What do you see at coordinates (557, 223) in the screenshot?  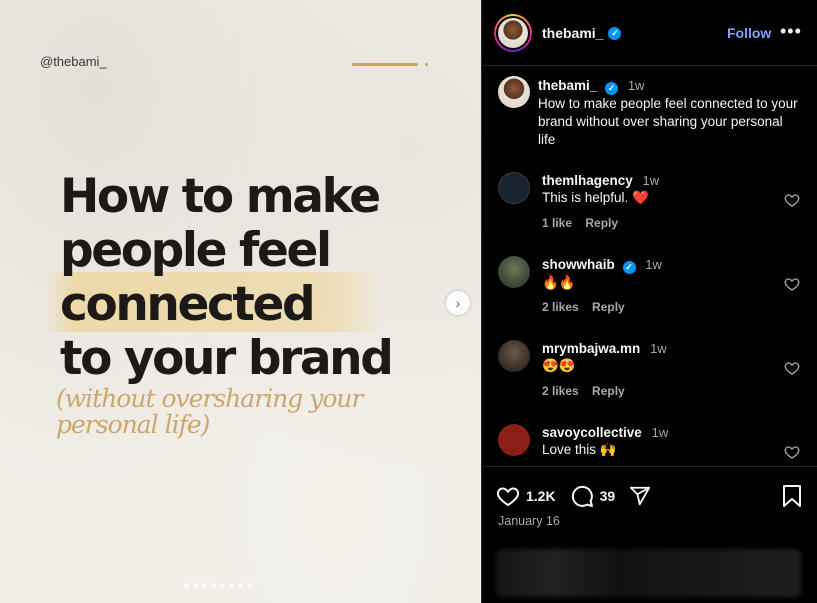 I see `comment-likes: 1 like` at bounding box center [557, 223].